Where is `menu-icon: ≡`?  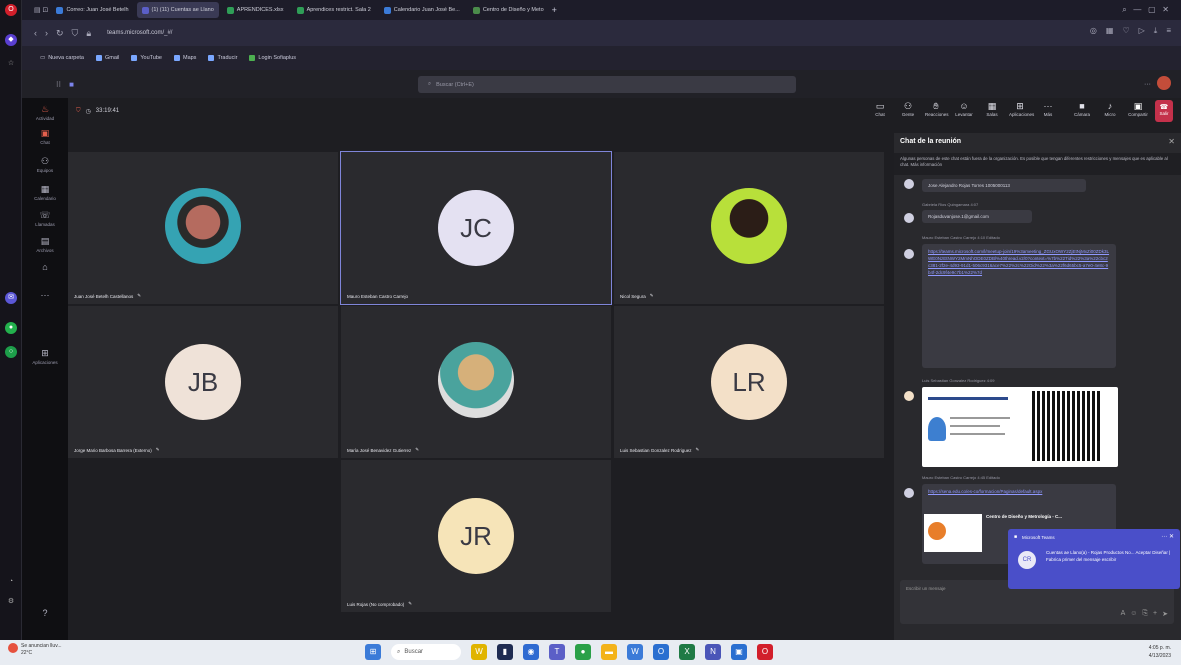
menu-icon: ≡ is located at coordinates (1168, 31).